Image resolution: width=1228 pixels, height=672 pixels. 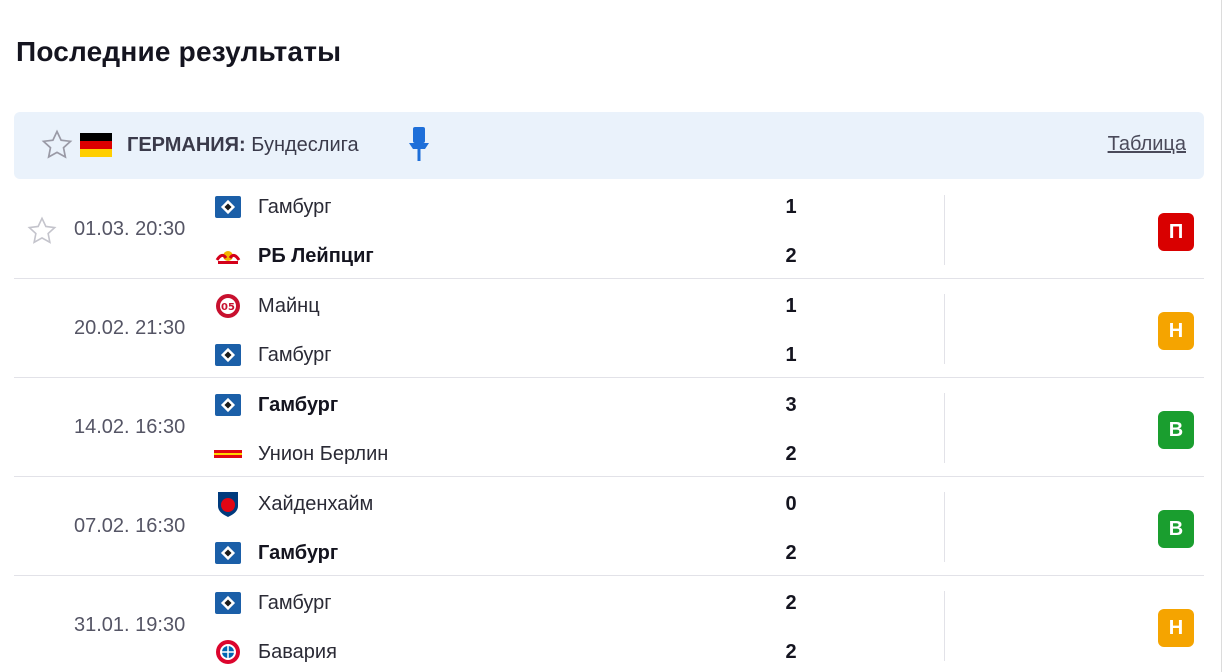 What do you see at coordinates (96, 145) in the screenshot?
I see `germany-flag-icon` at bounding box center [96, 145].